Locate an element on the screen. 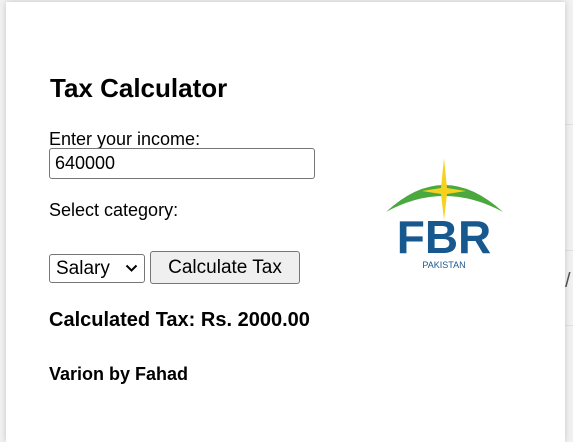 This screenshot has width=573, height=442. author-credit: Varion by Fahad is located at coordinates (119, 374).